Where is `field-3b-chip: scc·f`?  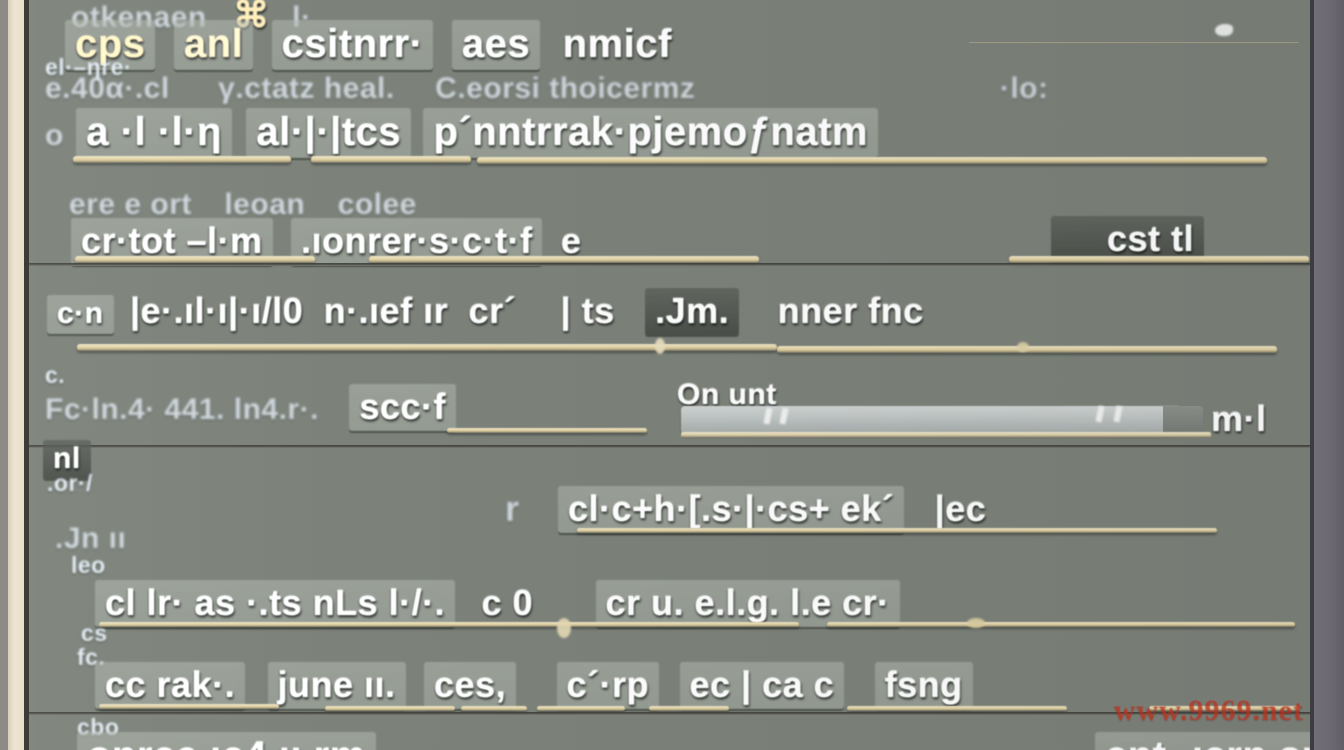 field-3b-chip: scc·f is located at coordinates (402, 407).